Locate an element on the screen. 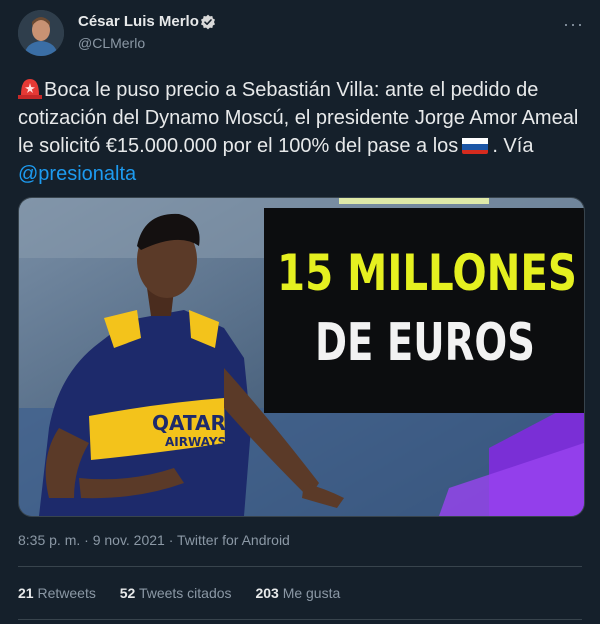 This screenshot has width=600, height=624. likes-label: Me gusta is located at coordinates (311, 593).